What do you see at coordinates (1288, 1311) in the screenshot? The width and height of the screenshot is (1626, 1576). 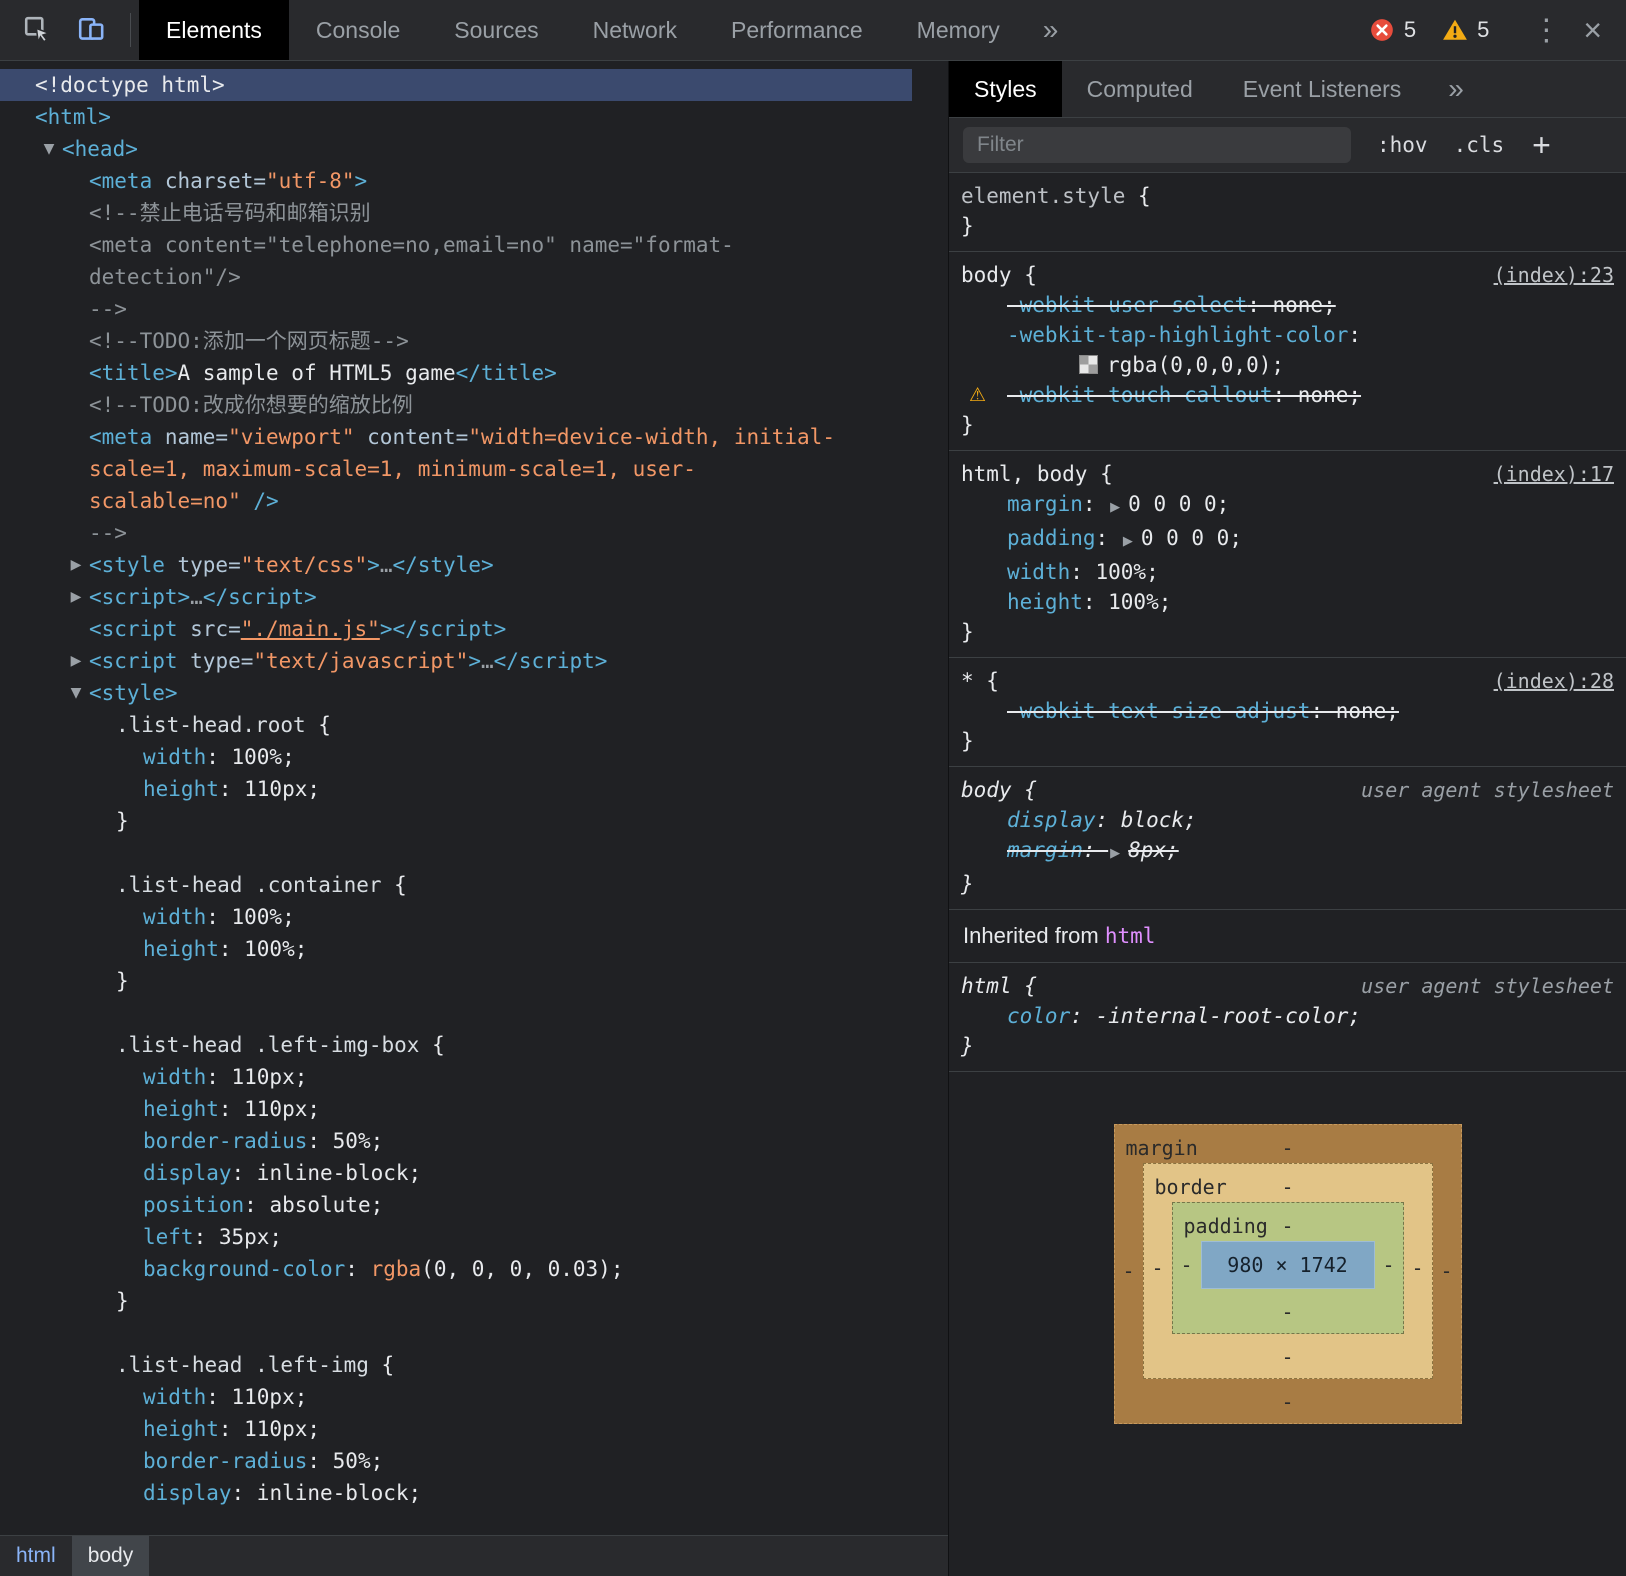 I see `padding-bottom-value: -` at bounding box center [1288, 1311].